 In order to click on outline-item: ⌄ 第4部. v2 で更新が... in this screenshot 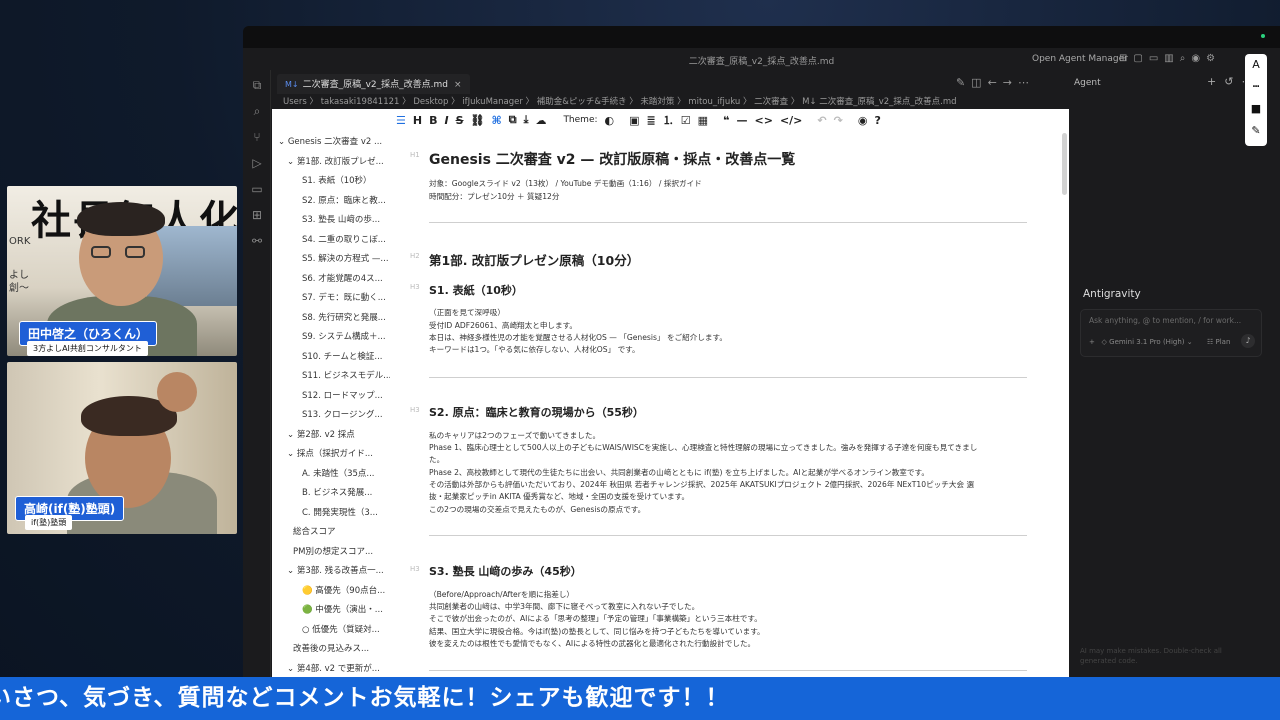, I will do `click(331, 669)`.